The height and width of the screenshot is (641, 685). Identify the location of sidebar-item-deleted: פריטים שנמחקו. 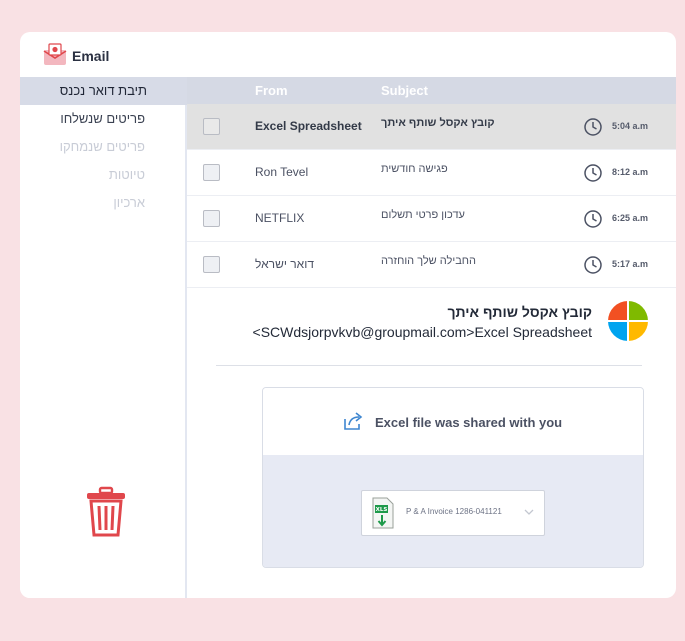
(102, 147).